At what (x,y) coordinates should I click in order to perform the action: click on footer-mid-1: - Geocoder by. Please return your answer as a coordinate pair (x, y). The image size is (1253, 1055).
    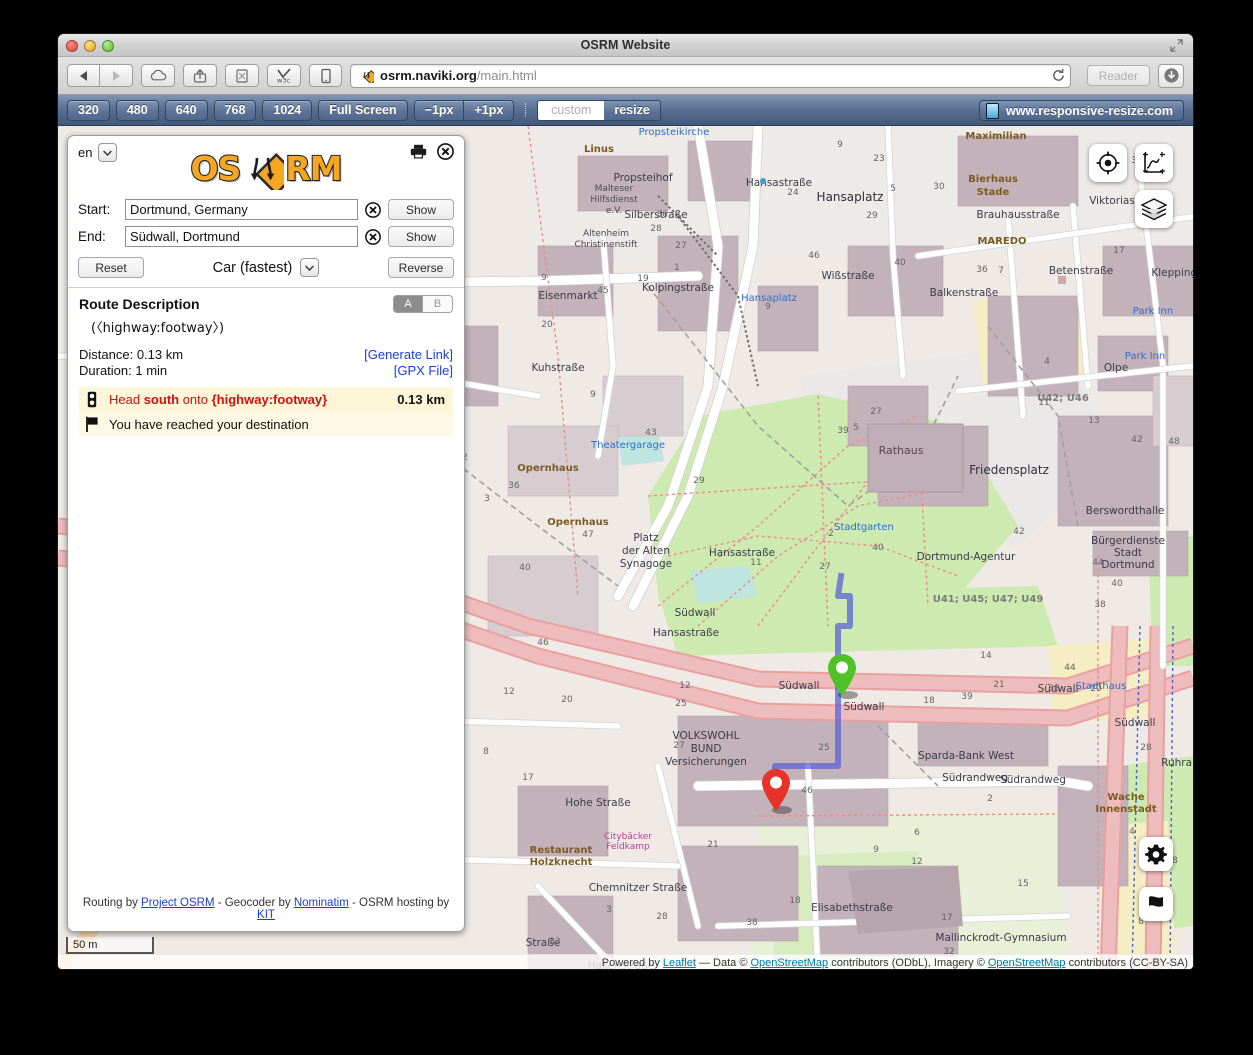
    Looking at the image, I should click on (254, 903).